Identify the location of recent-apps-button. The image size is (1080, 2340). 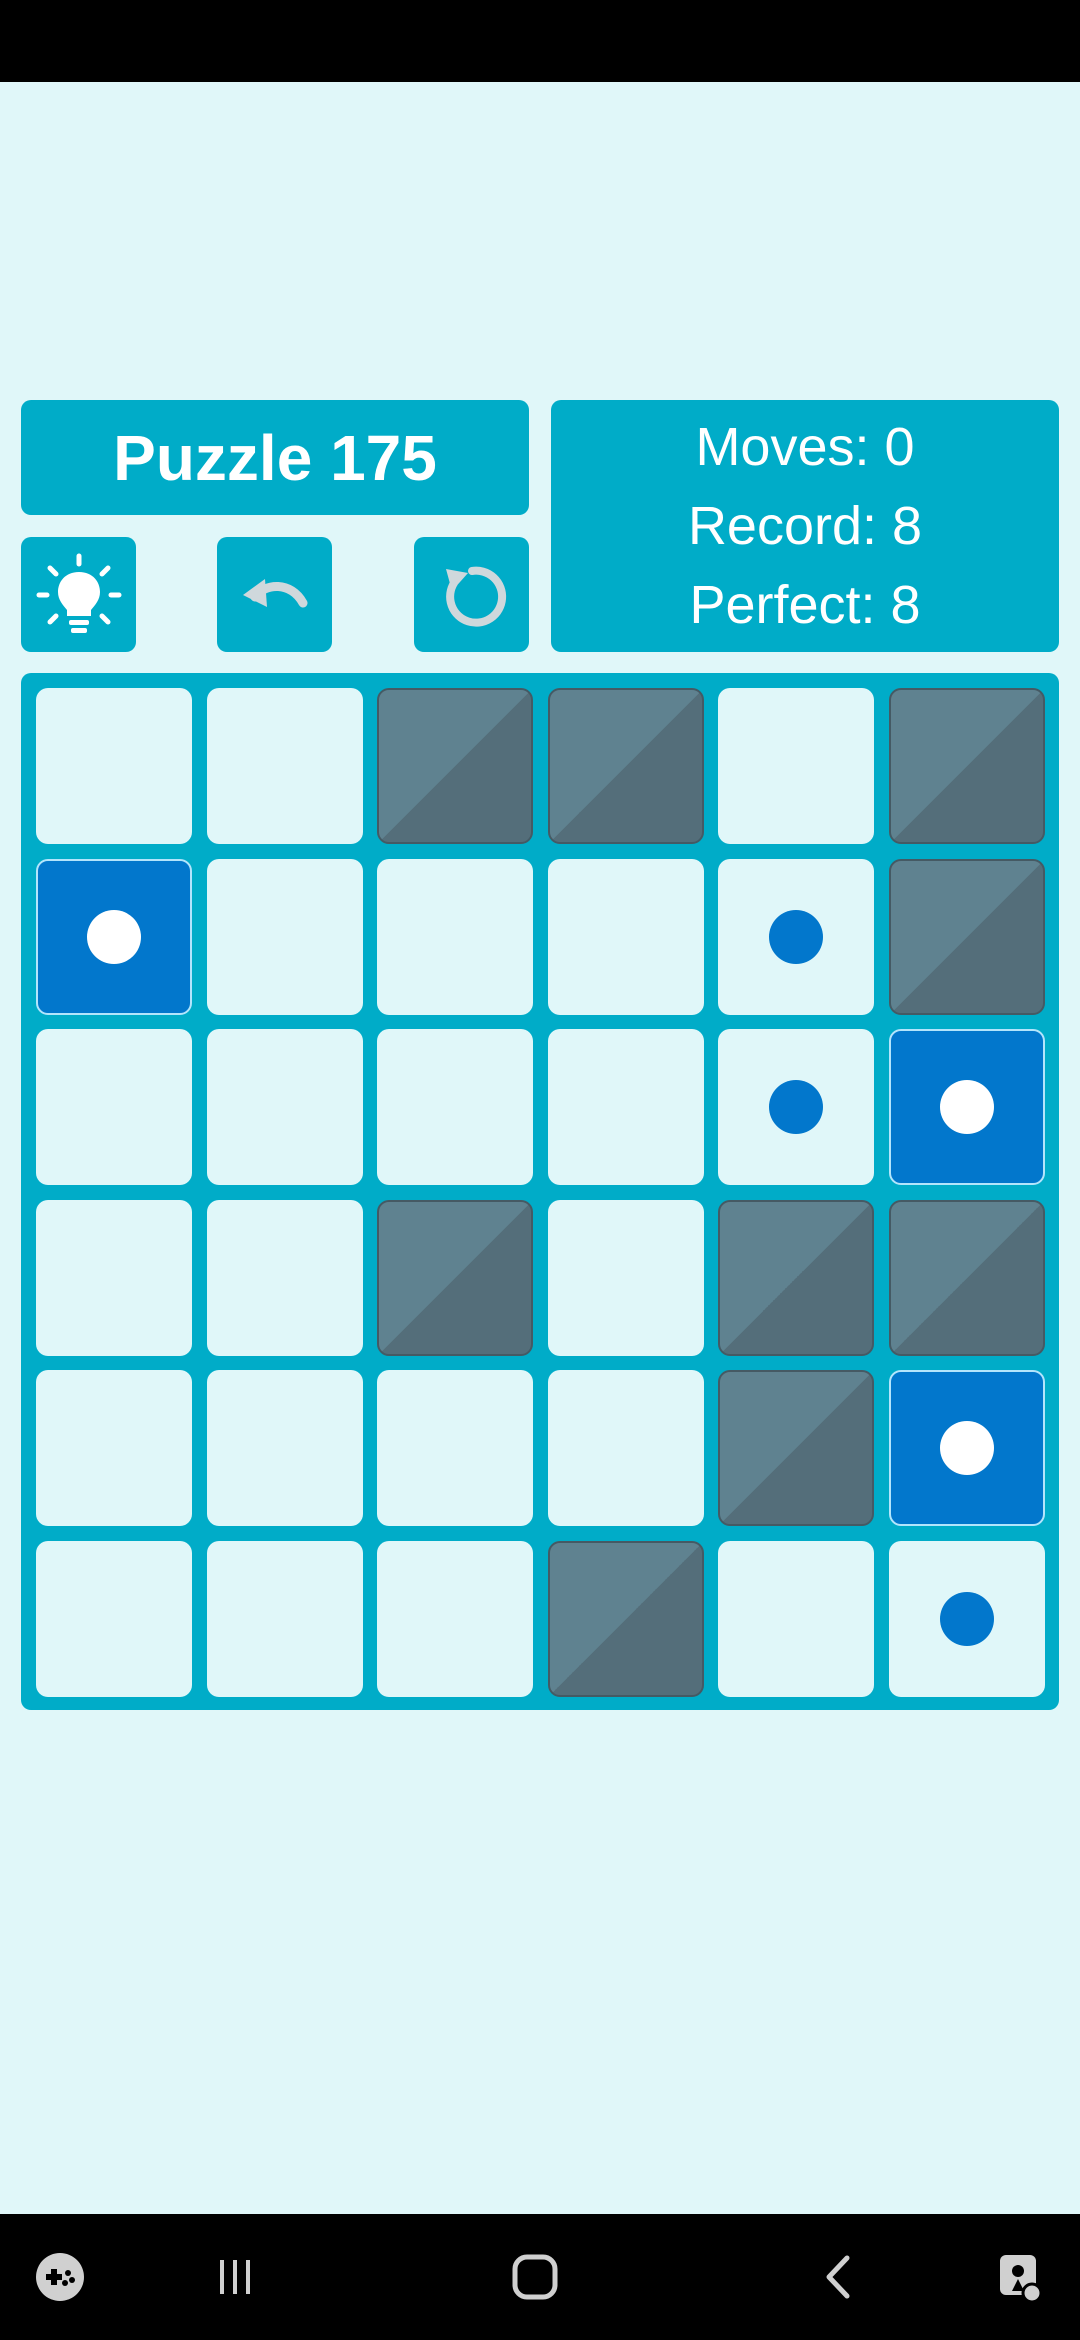
(235, 2277).